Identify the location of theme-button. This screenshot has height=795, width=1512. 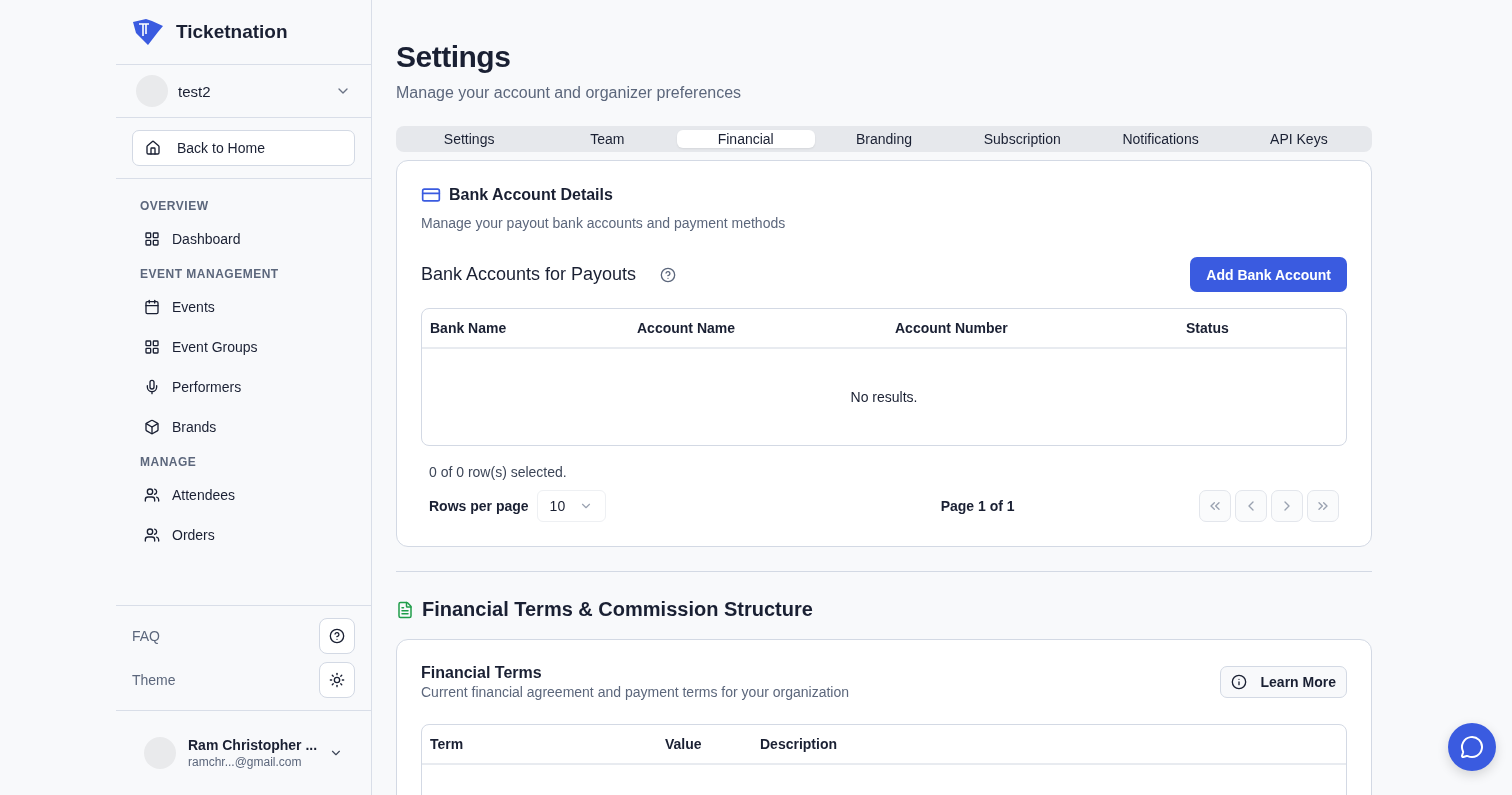
(337, 680).